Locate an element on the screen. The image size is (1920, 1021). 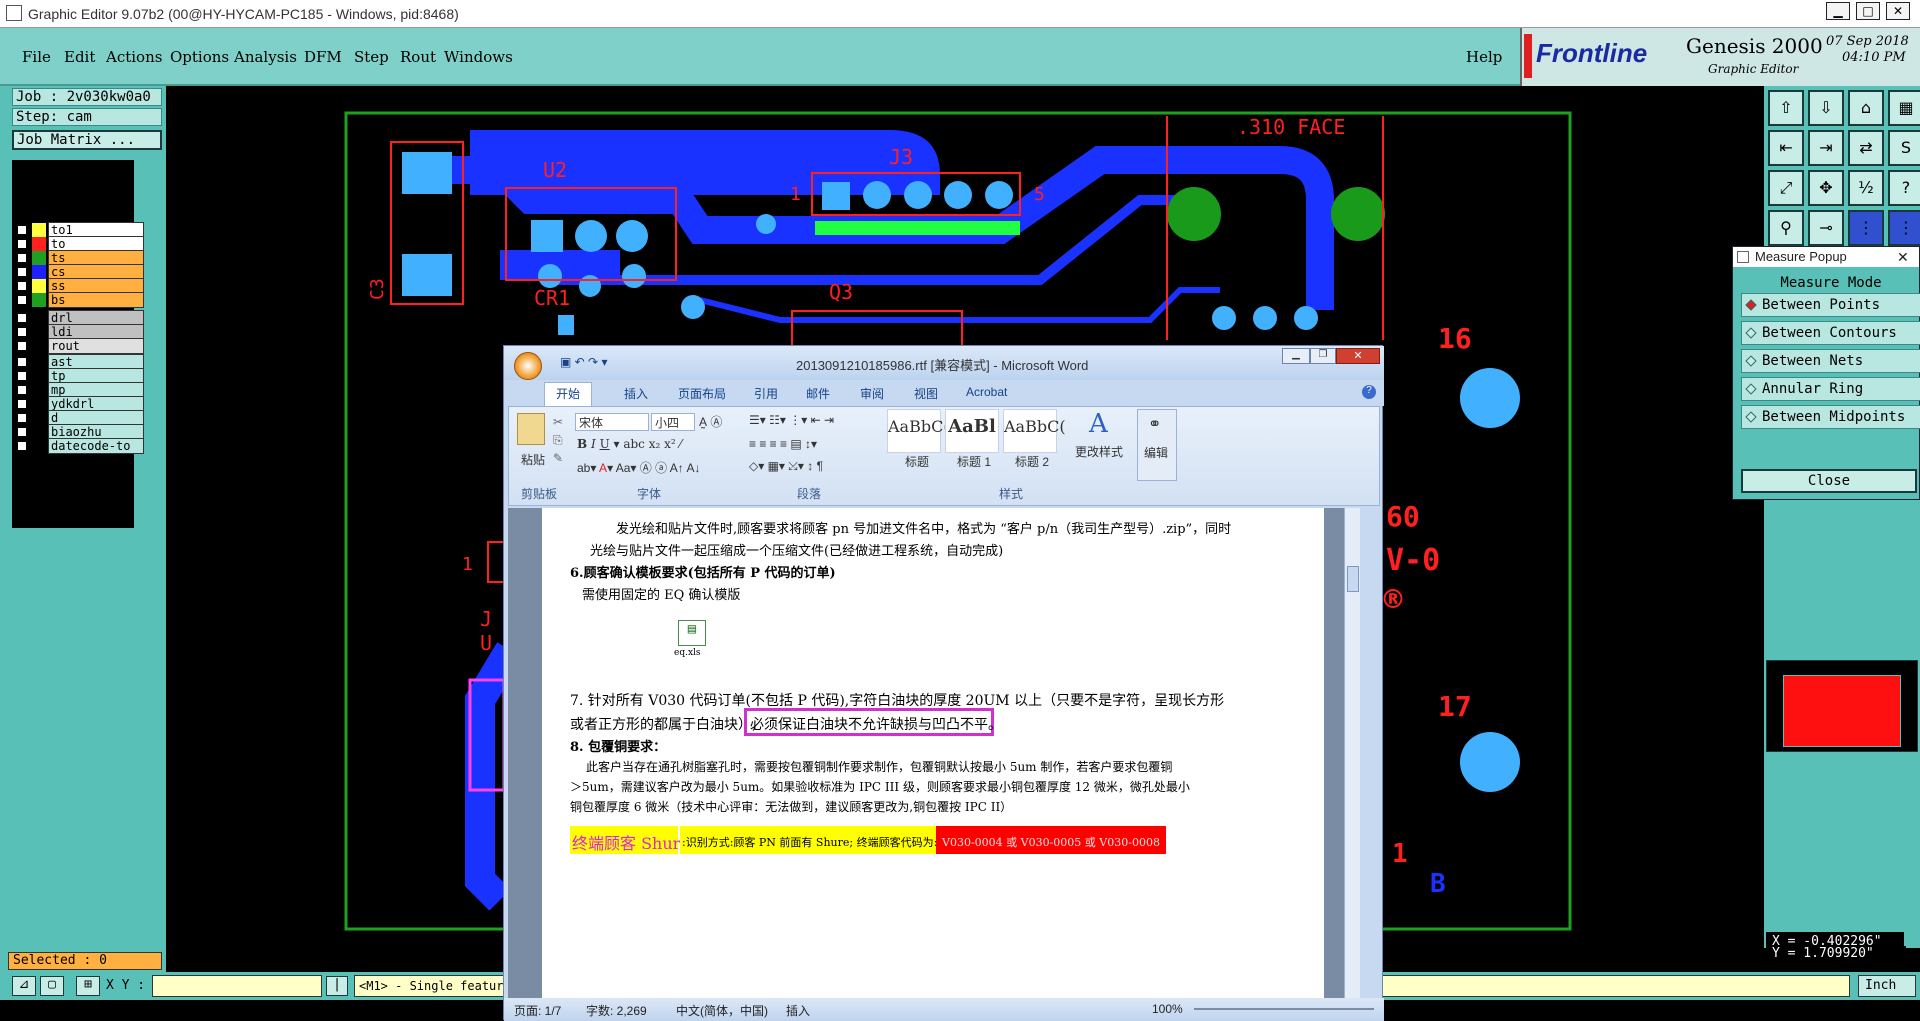
quick-access-icons: ▣ ↶ ↷ ▾ is located at coordinates (583, 362).